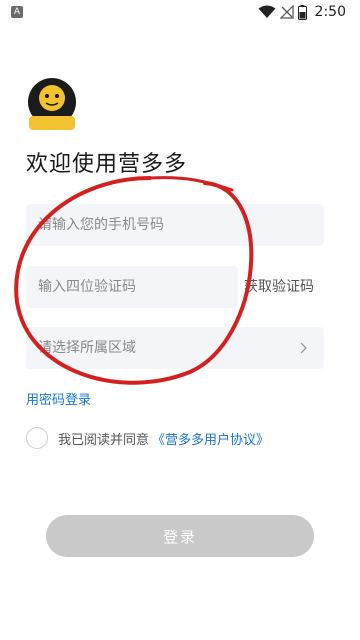 The width and height of the screenshot is (360, 640). What do you see at coordinates (138, 225) in the screenshot?
I see `phone-input` at bounding box center [138, 225].